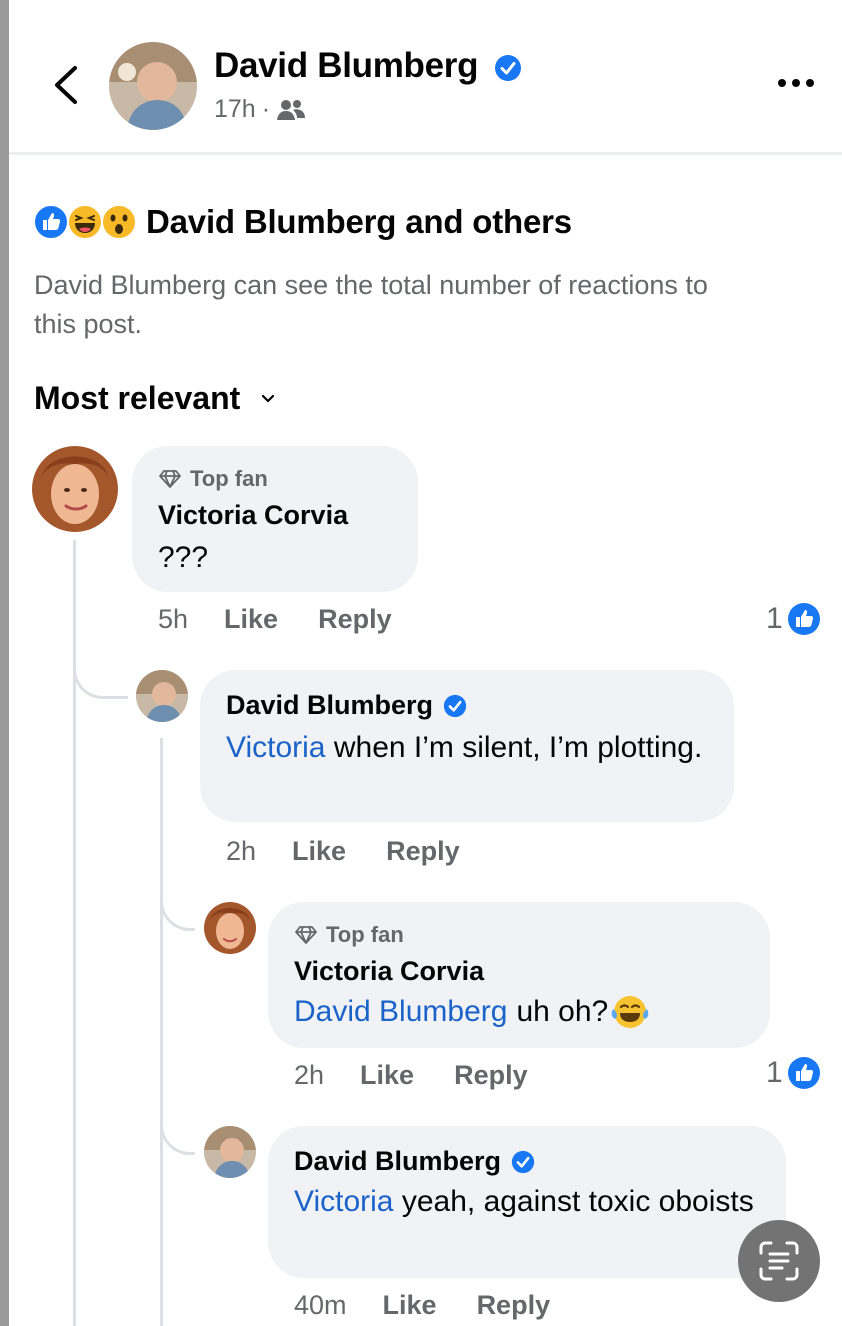 Image resolution: width=842 pixels, height=1326 pixels. What do you see at coordinates (295, 619) in the screenshot?
I see `comment-actions: 5h Like Reply` at bounding box center [295, 619].